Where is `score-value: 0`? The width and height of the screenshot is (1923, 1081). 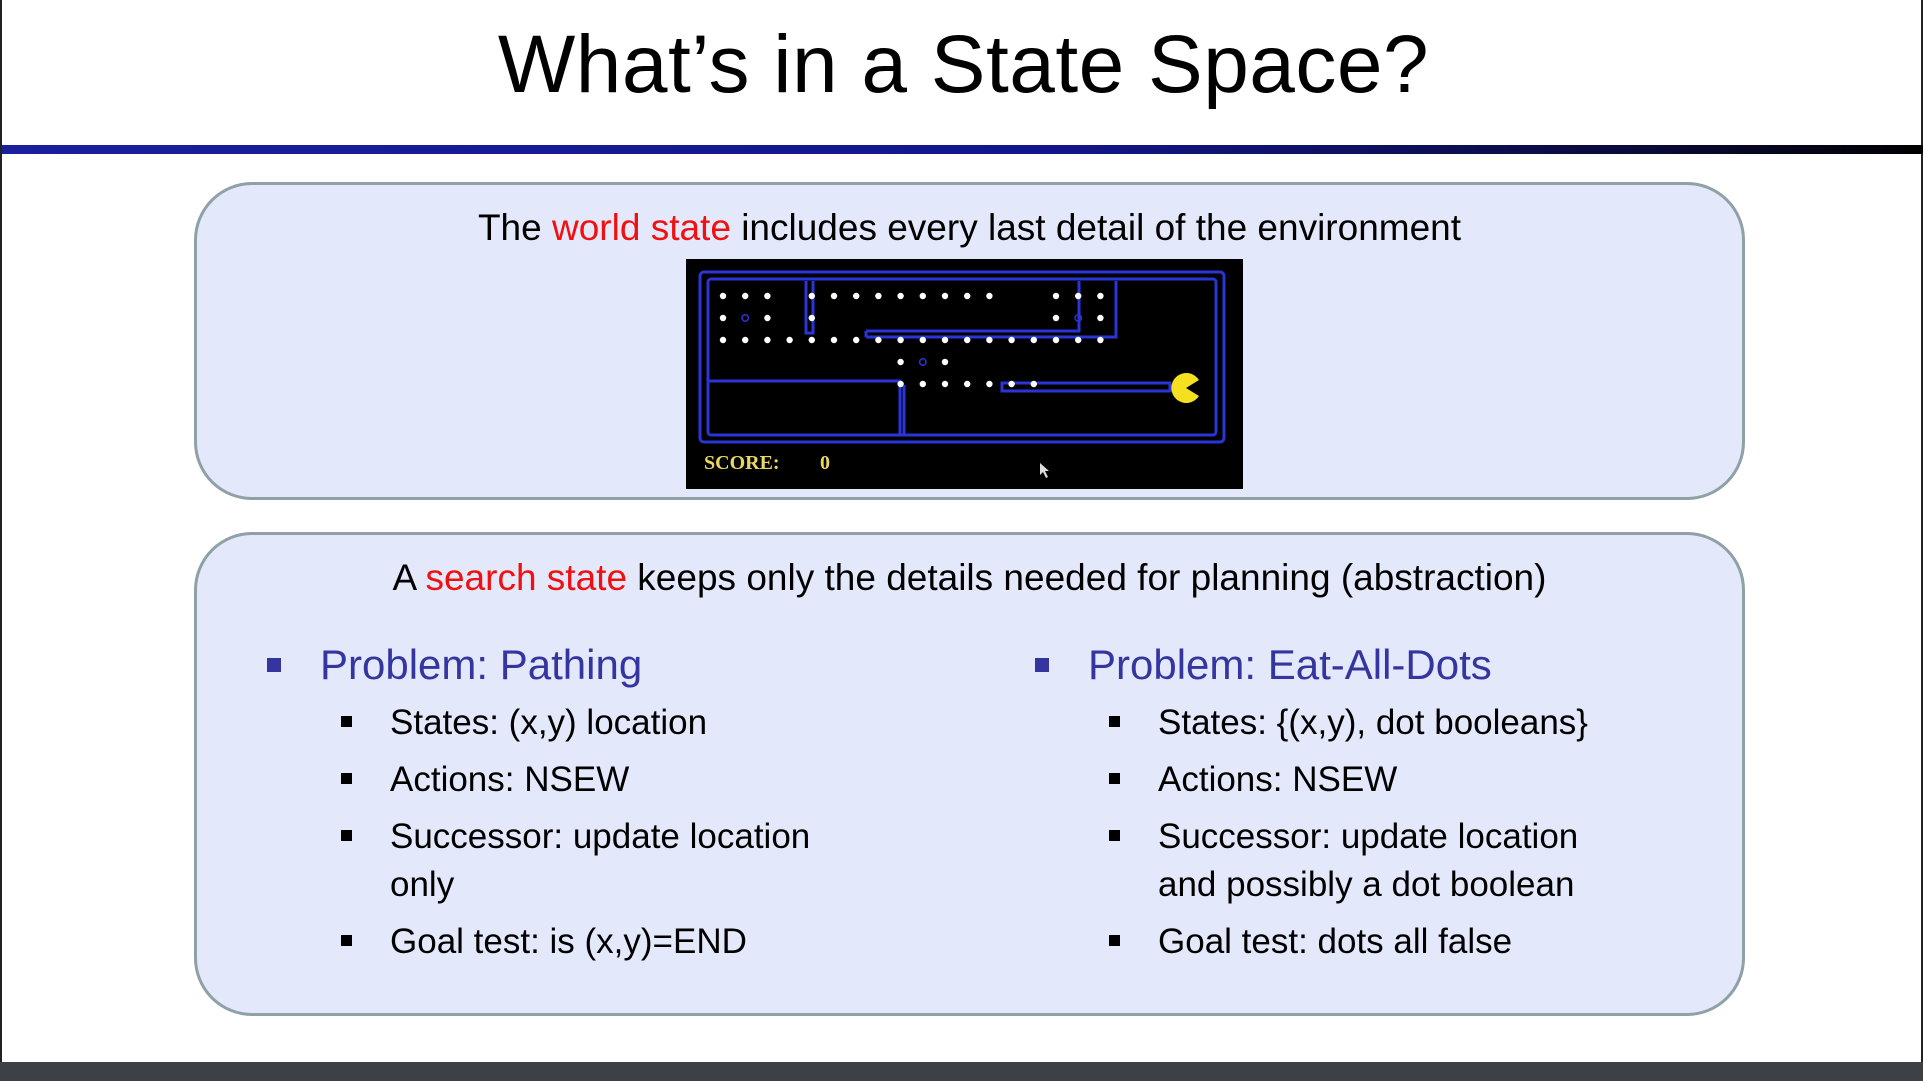
score-value: 0 is located at coordinates (825, 463).